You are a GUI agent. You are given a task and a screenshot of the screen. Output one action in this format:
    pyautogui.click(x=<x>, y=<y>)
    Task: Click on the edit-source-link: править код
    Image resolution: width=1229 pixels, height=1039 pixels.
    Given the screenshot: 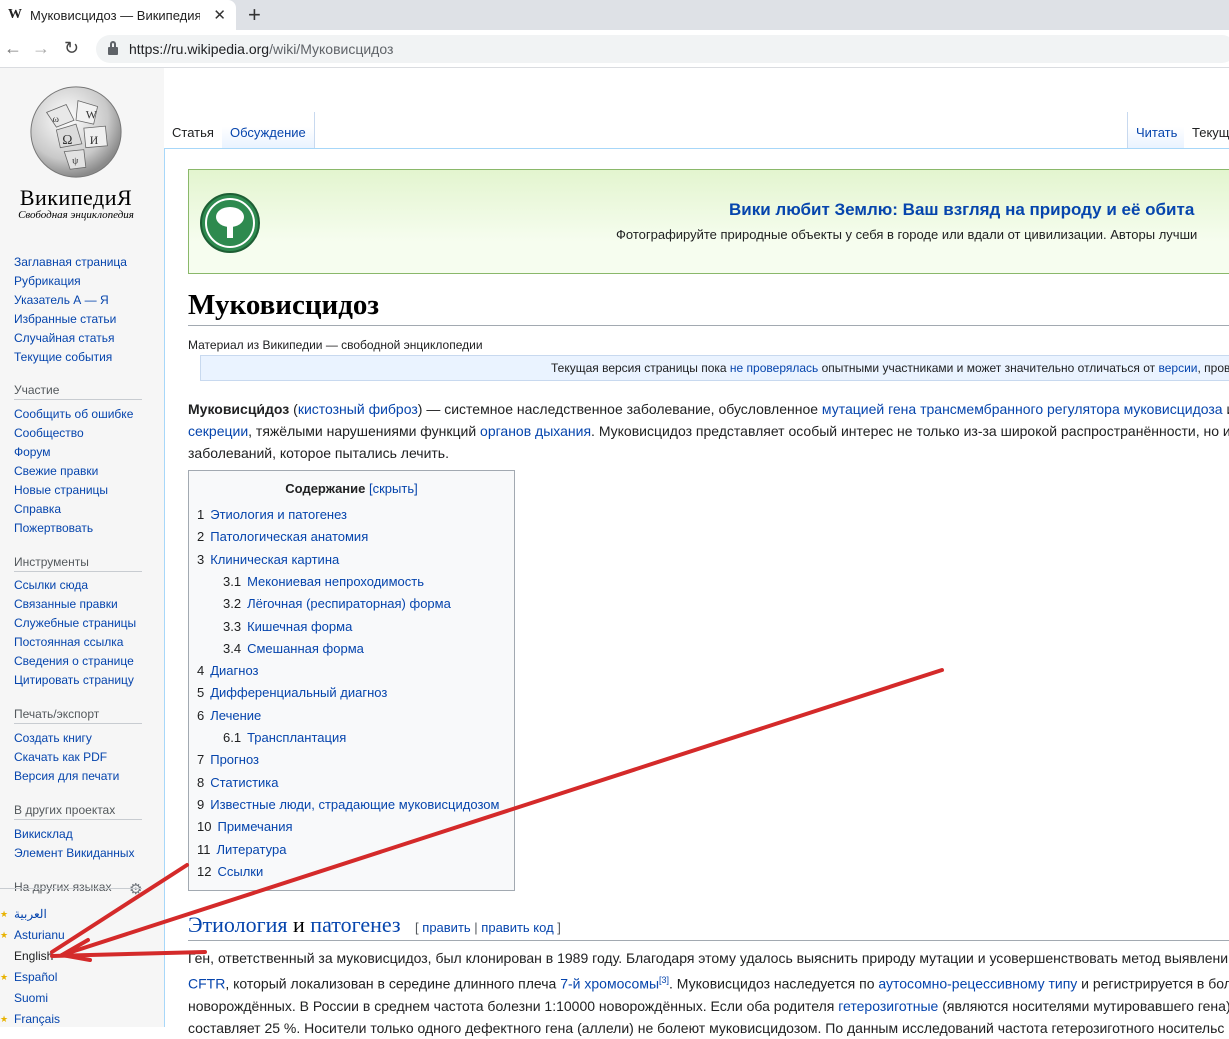 What is the action you would take?
    pyautogui.click(x=517, y=927)
    